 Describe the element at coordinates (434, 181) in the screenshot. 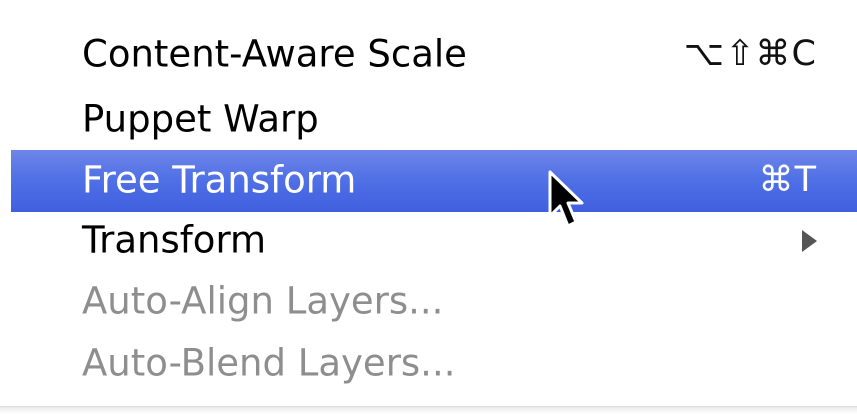

I see `menu-item-free-transform: Free Transform ⌘T` at that location.